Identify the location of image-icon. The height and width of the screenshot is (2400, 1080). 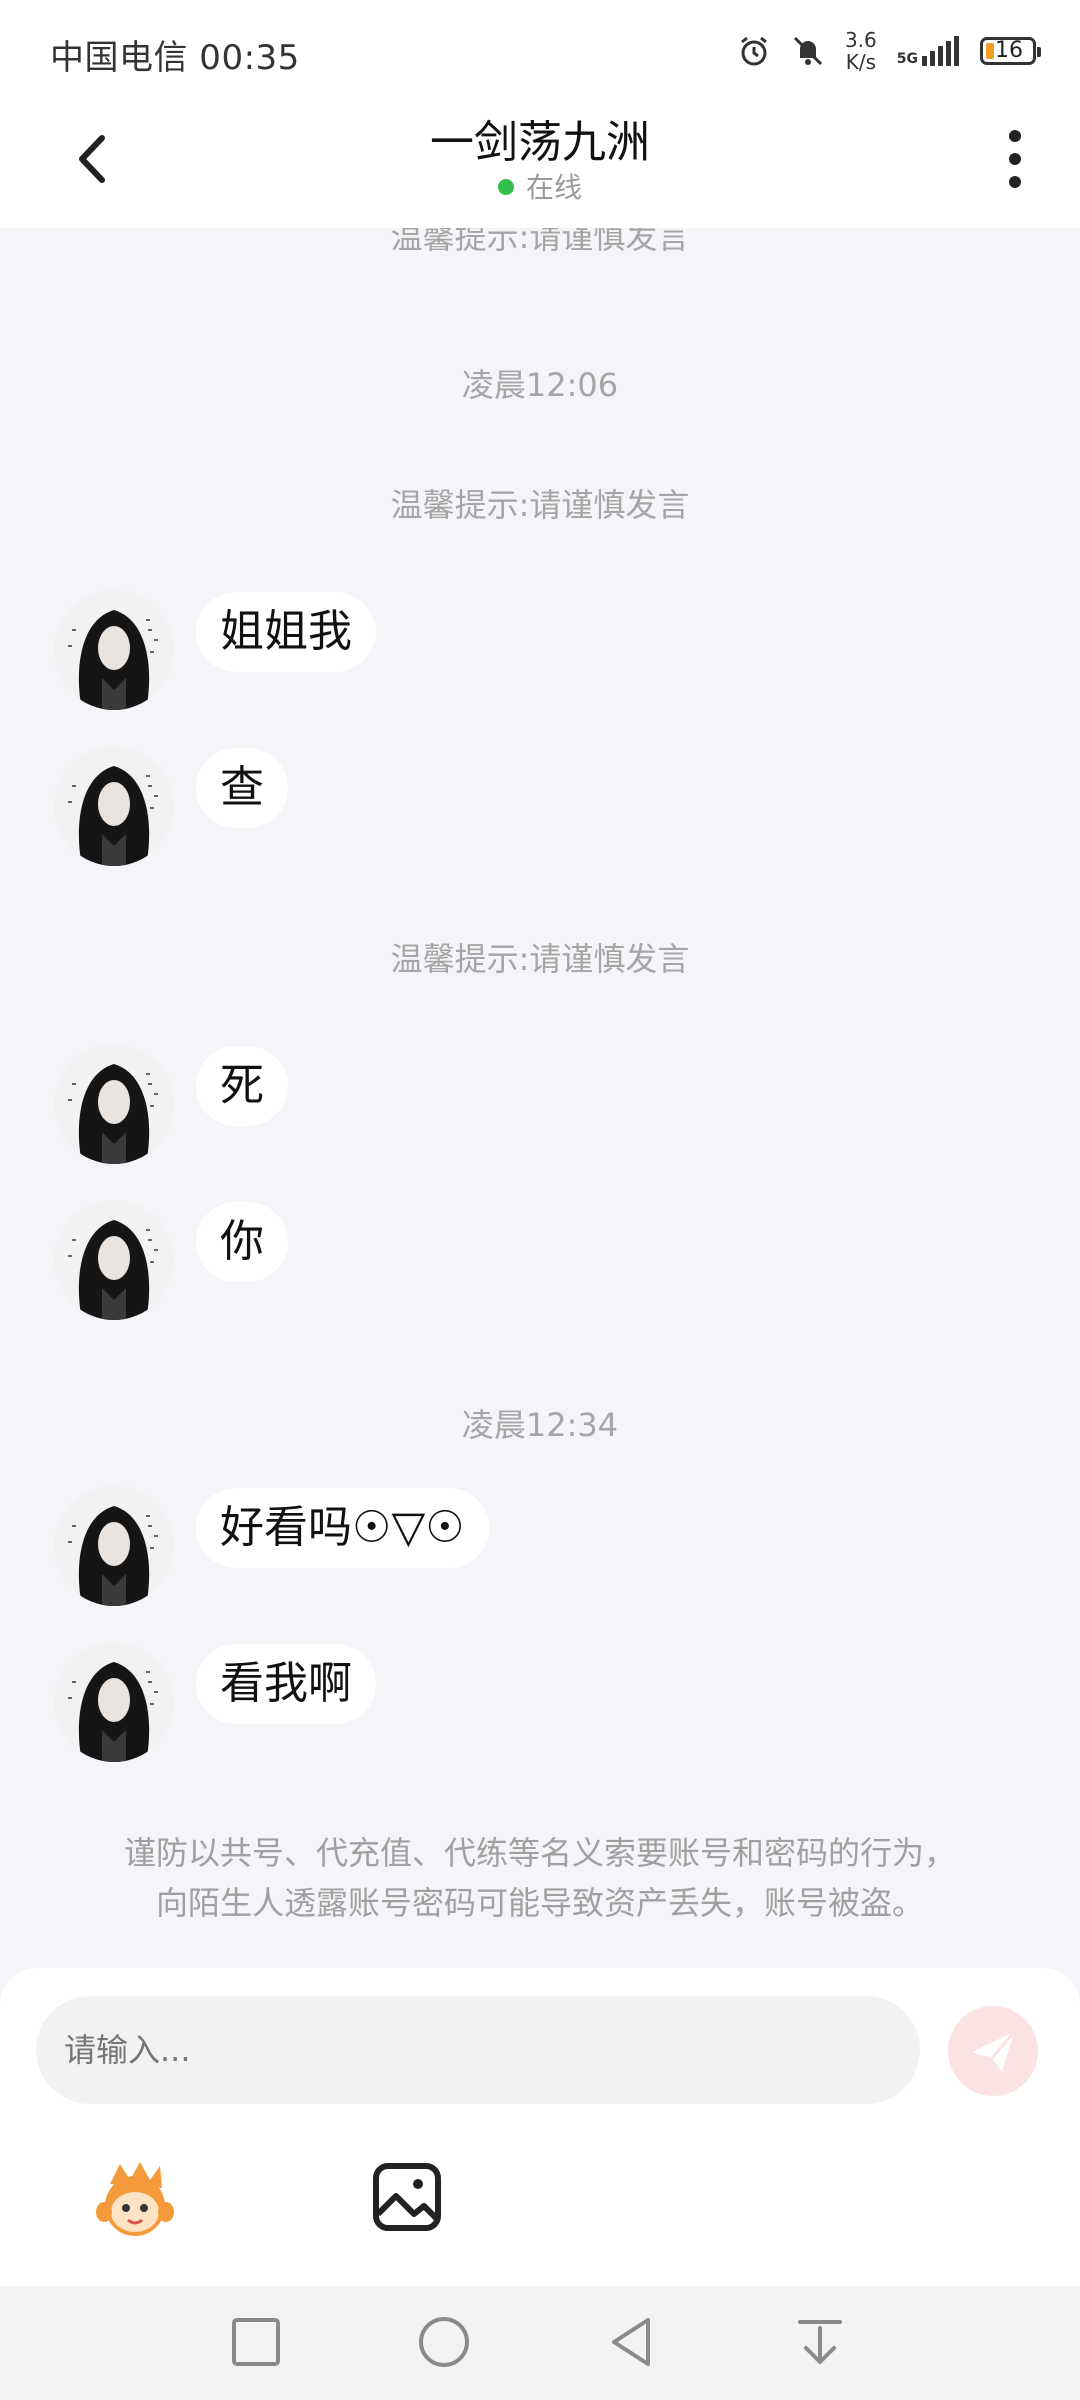
(407, 2197).